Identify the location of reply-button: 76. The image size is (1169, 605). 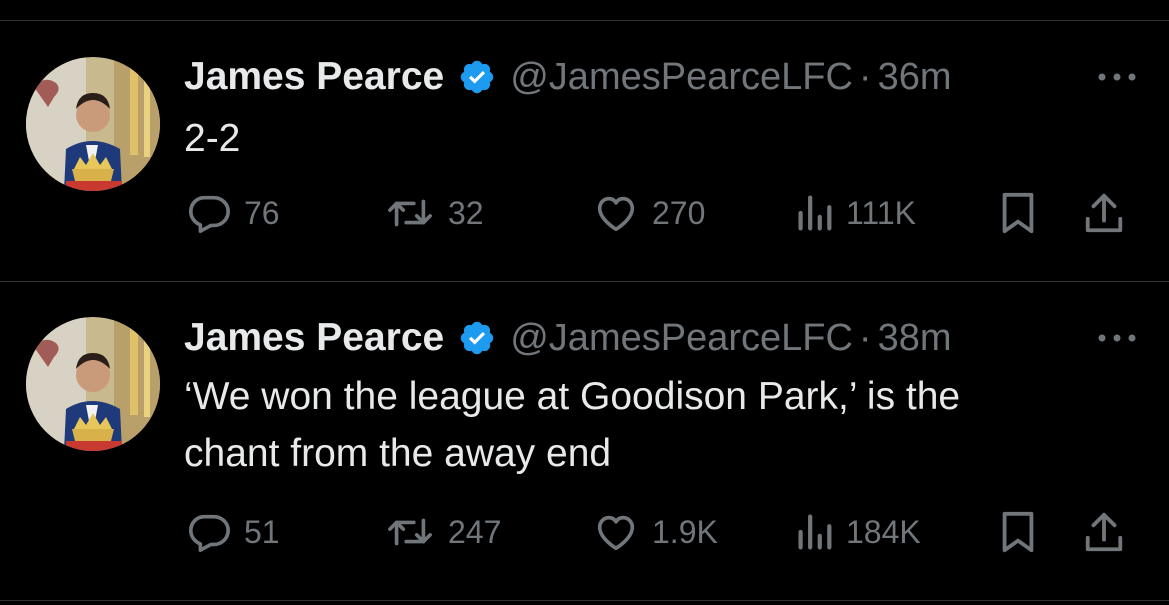
(233, 213).